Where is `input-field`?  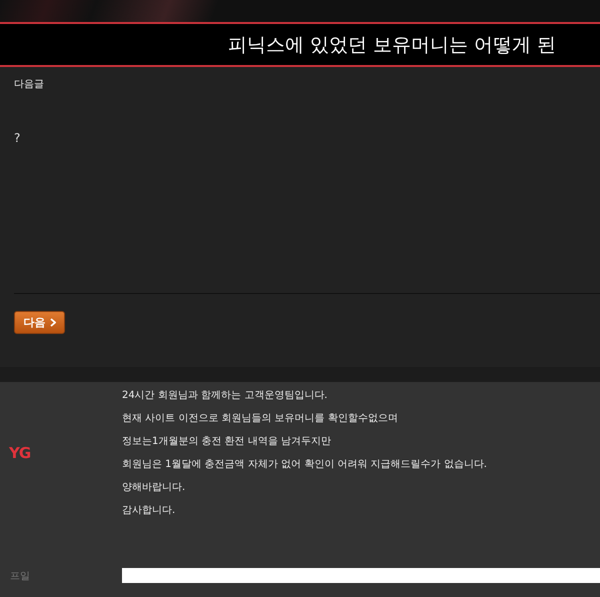 input-field is located at coordinates (361, 575).